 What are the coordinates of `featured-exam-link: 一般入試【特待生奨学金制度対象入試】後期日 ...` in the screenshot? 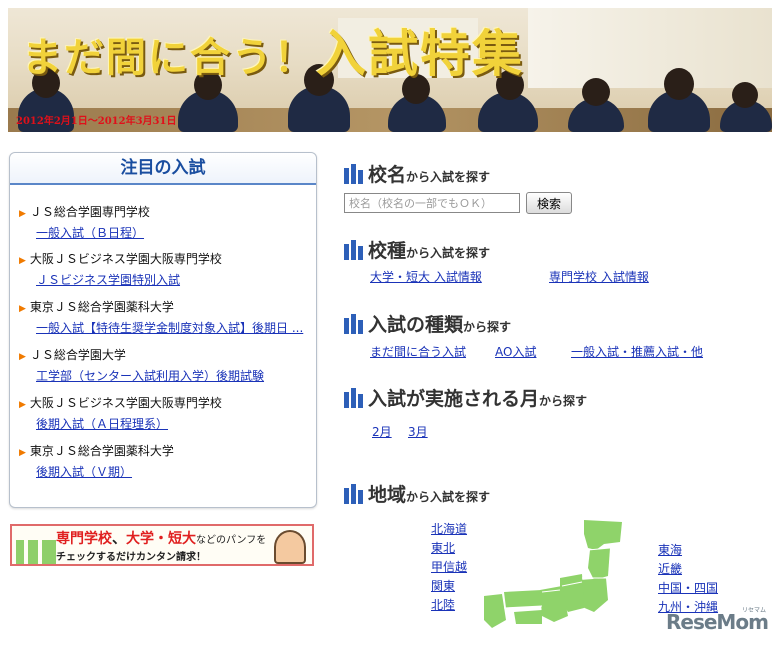 It's located at (169, 327).